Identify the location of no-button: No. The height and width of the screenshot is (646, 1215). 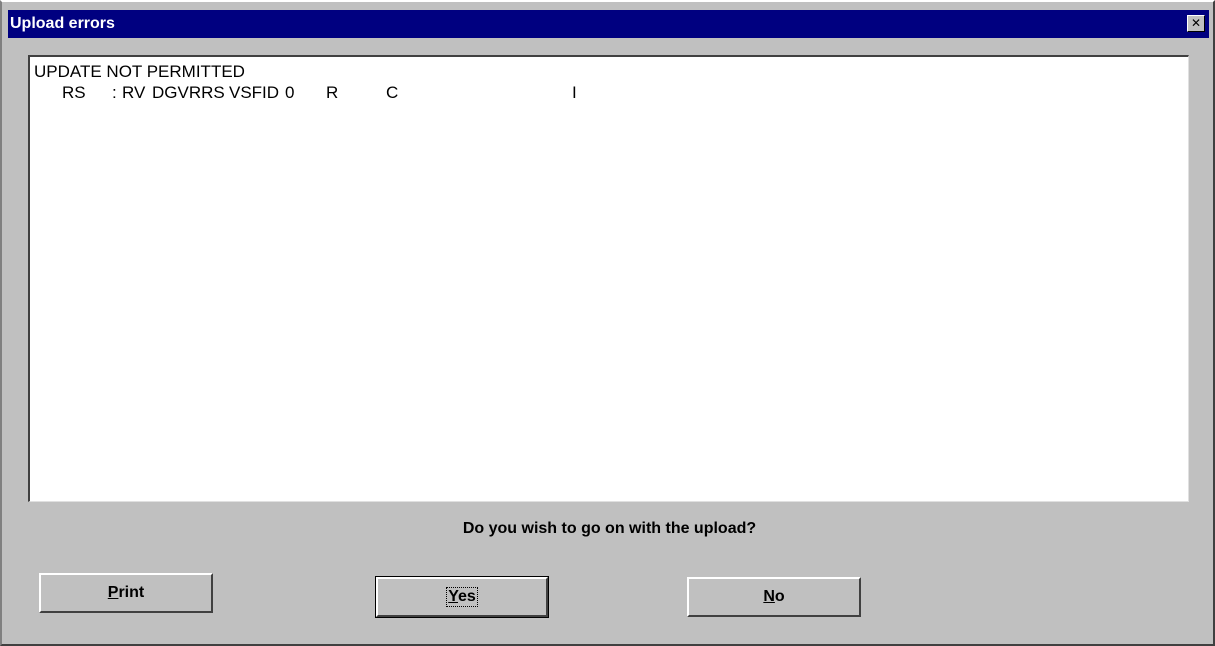
(774, 597).